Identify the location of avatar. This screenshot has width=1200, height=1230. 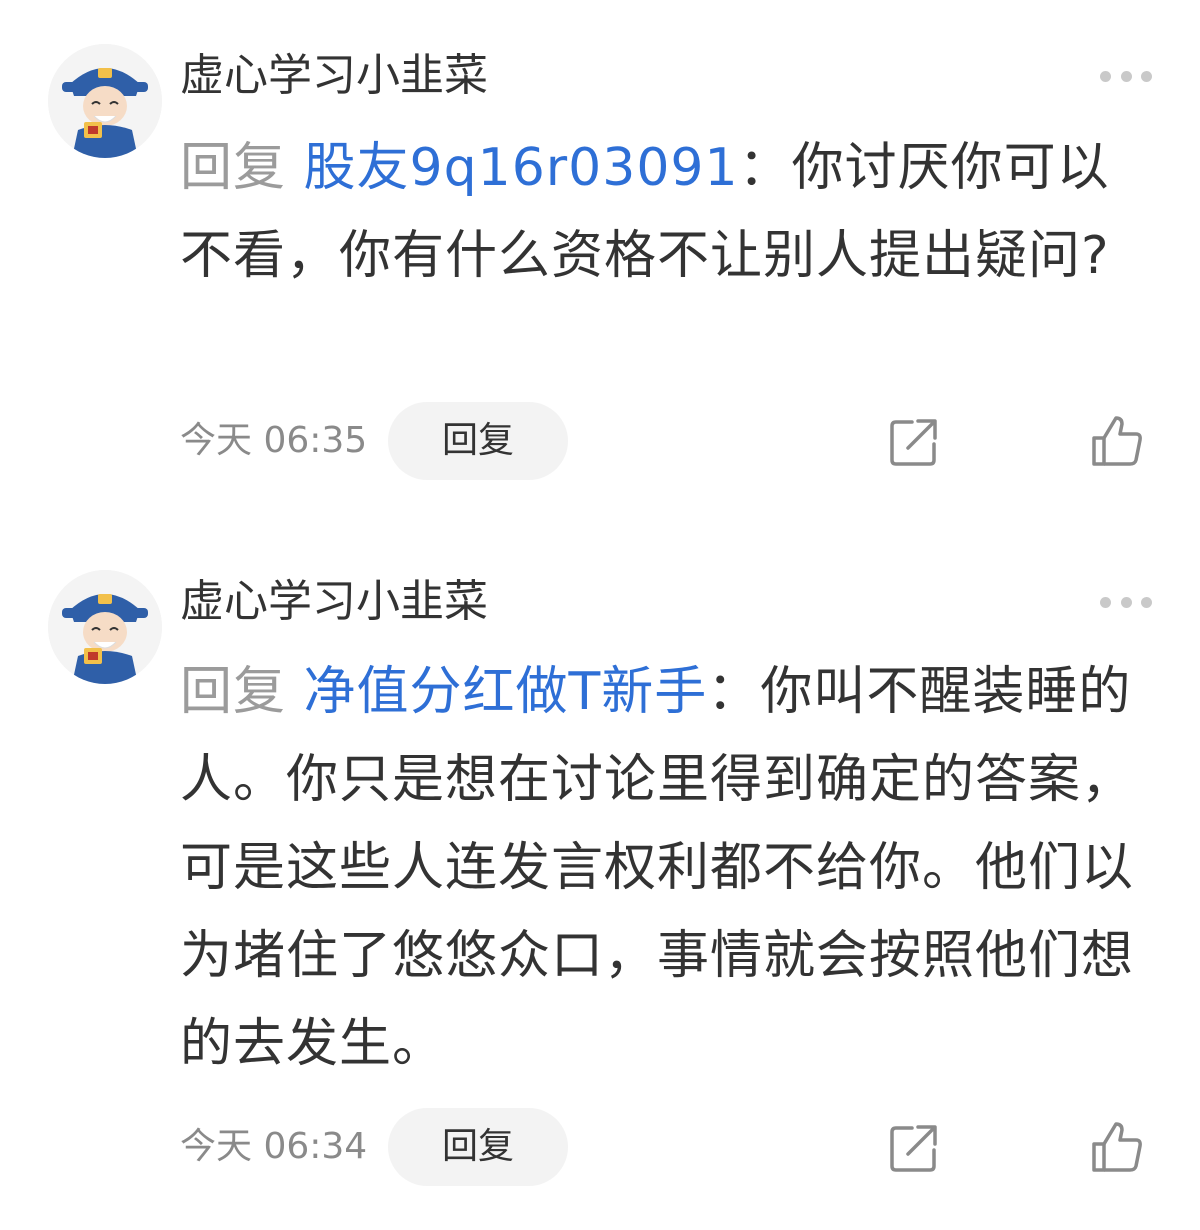
(105, 627).